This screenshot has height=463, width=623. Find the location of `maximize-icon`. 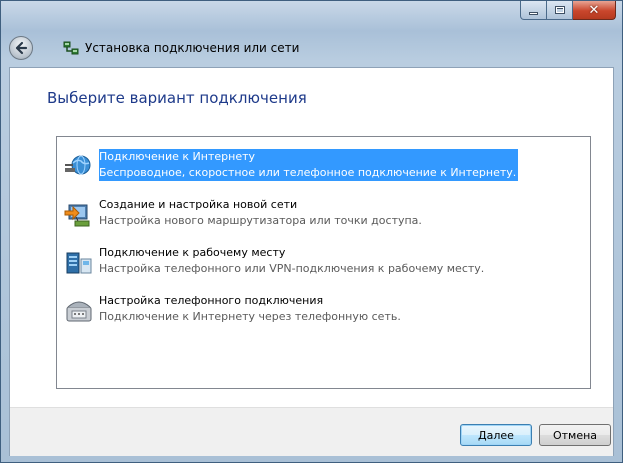

maximize-icon is located at coordinates (559, 10).